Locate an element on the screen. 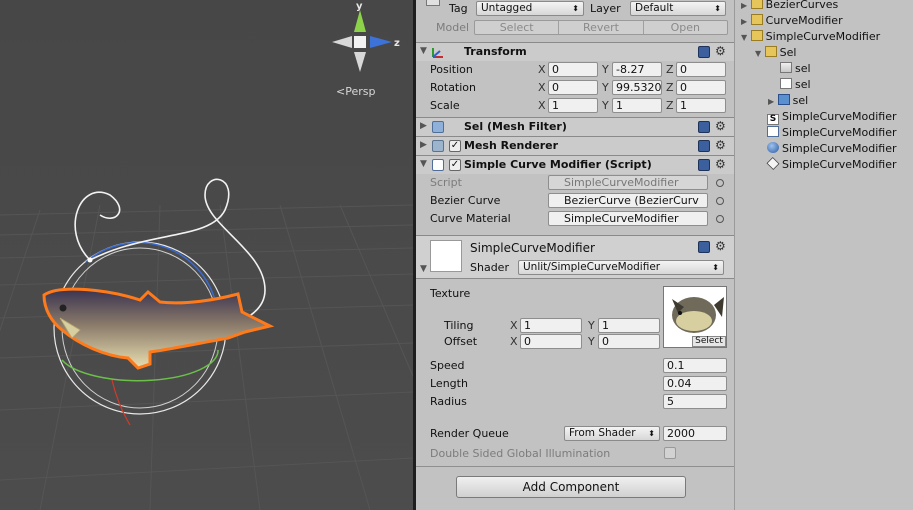  tree-item-simplecurvemodifier-script: SimpleCurveModifier is located at coordinates (832, 133).